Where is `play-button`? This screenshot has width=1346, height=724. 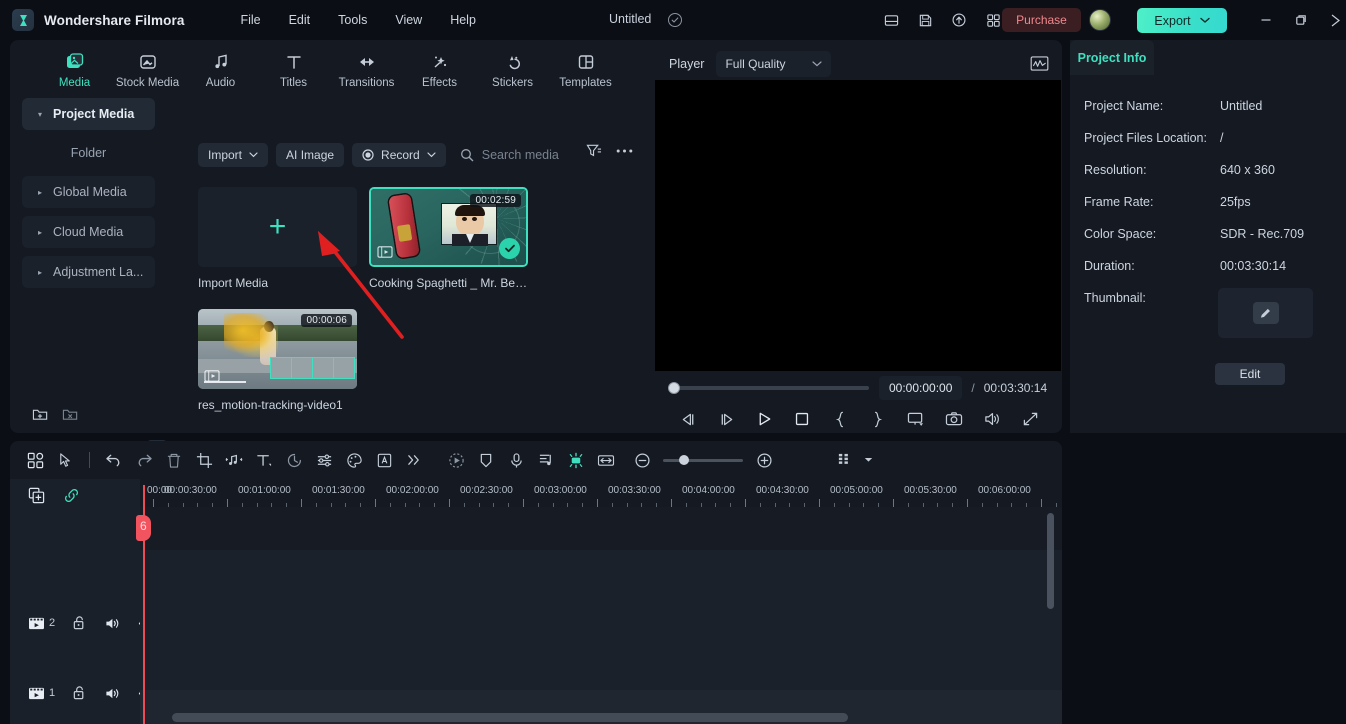 play-button is located at coordinates (764, 419).